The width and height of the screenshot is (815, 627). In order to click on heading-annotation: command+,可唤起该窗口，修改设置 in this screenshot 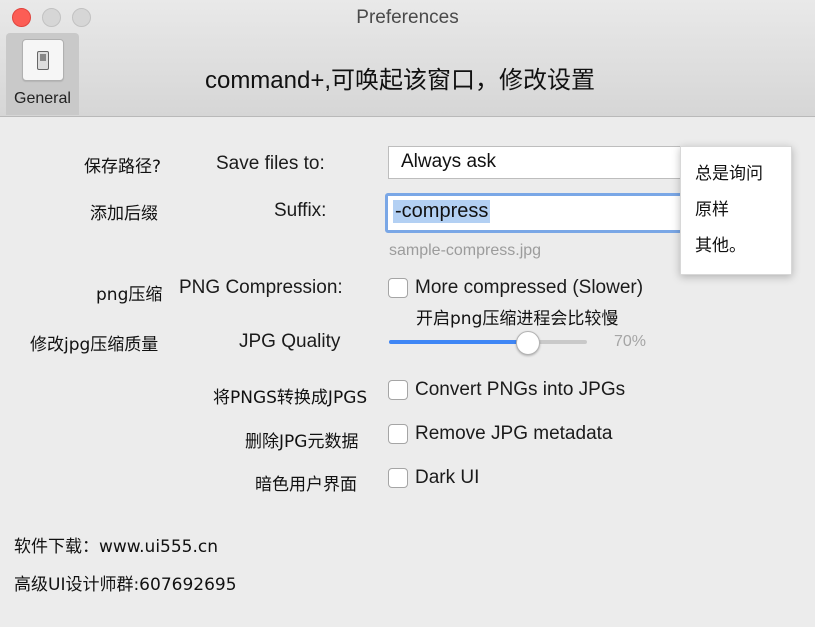, I will do `click(400, 80)`.